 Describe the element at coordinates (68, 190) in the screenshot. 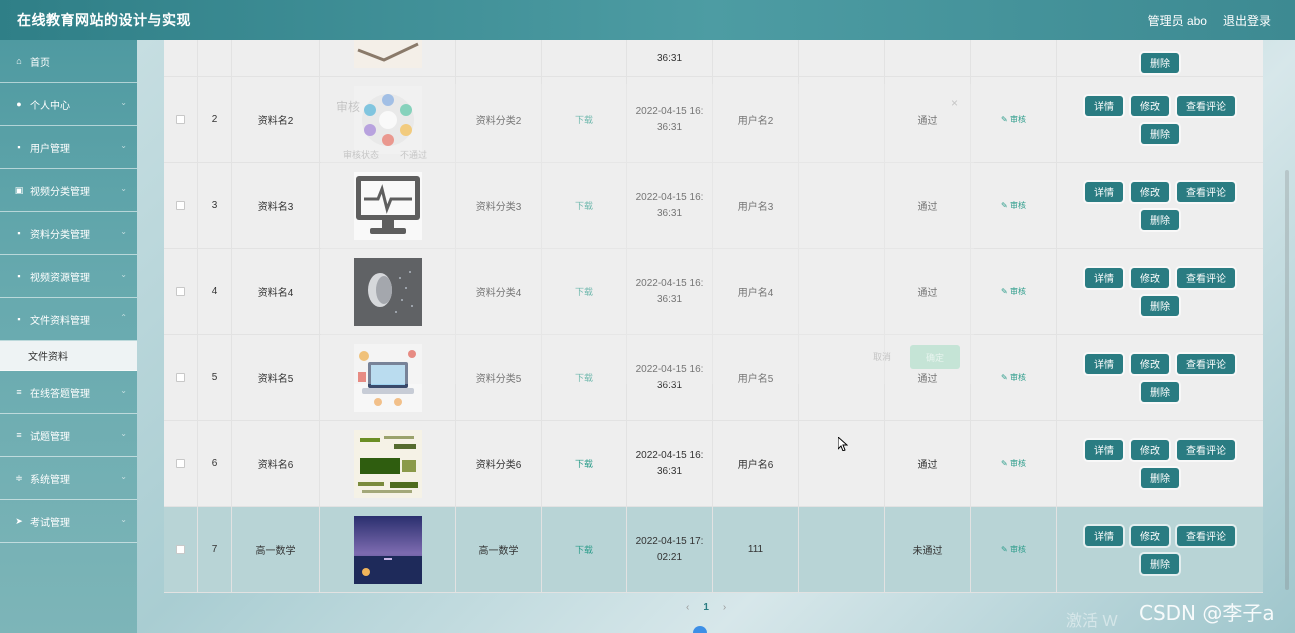

I see `sidebar-item-video-category: ▣ 视频分类管理 ⌄` at that location.